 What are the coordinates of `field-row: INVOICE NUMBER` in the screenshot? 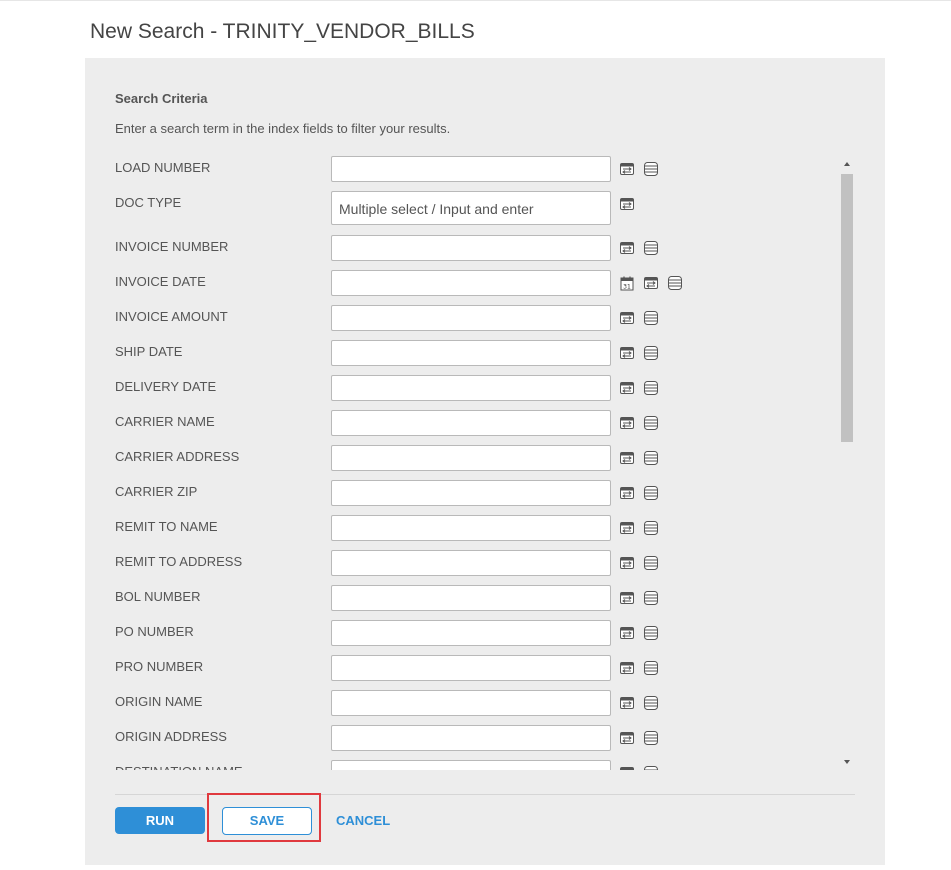 It's located at (465, 250).